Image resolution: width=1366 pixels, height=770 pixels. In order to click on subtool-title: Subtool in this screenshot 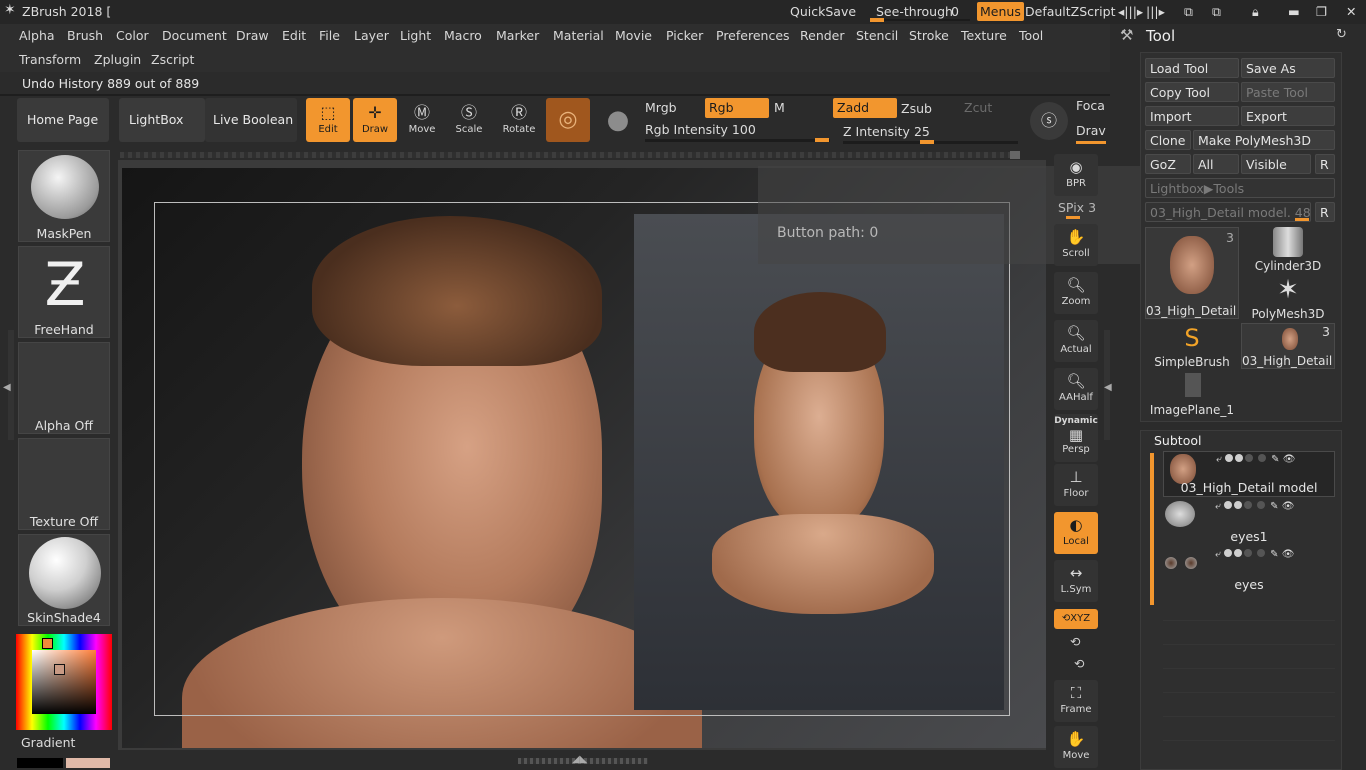, I will do `click(1177, 440)`.